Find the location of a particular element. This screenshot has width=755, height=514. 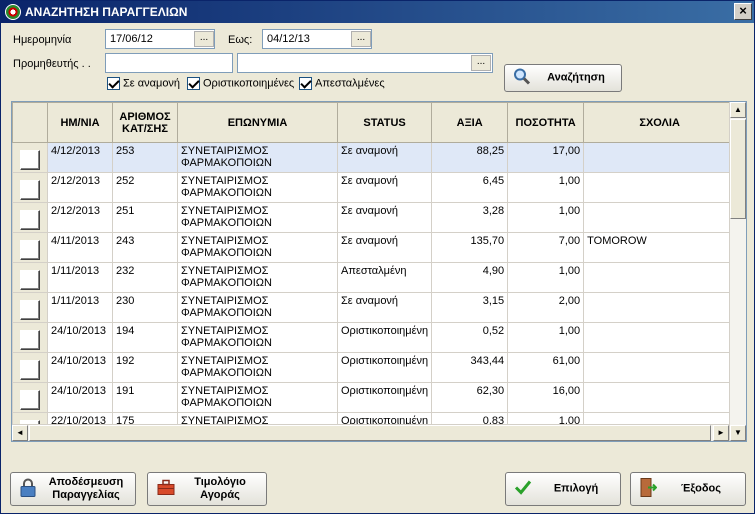

cell-value: 62,30 is located at coordinates (470, 397).